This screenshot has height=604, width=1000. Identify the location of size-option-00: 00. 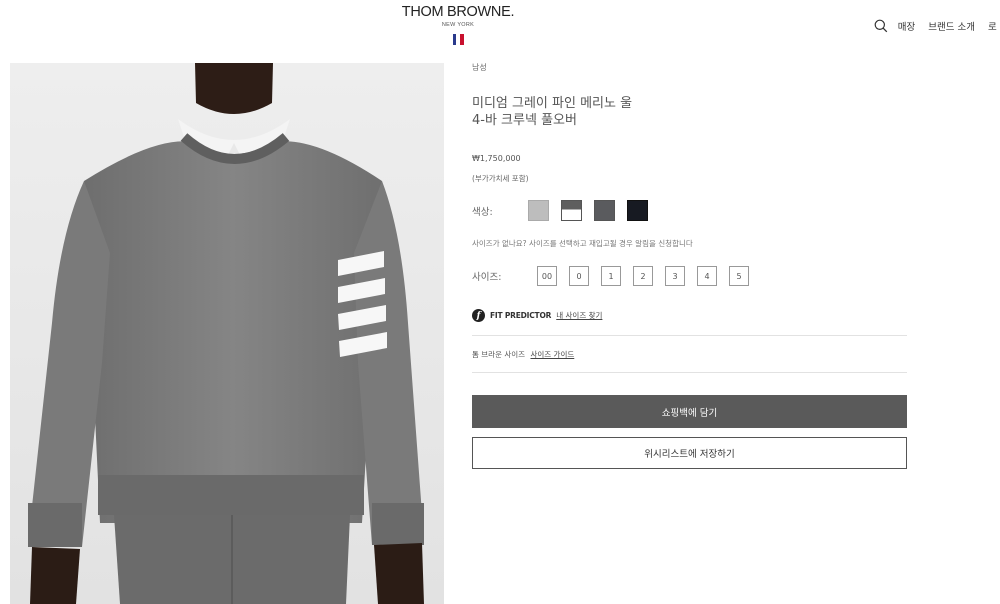
(547, 276).